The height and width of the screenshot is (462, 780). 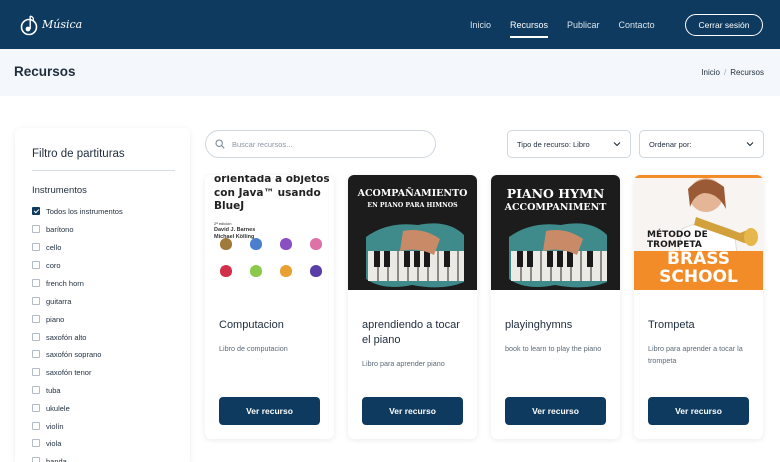 I want to click on nav-publicar: Publicar, so click(x=583, y=25).